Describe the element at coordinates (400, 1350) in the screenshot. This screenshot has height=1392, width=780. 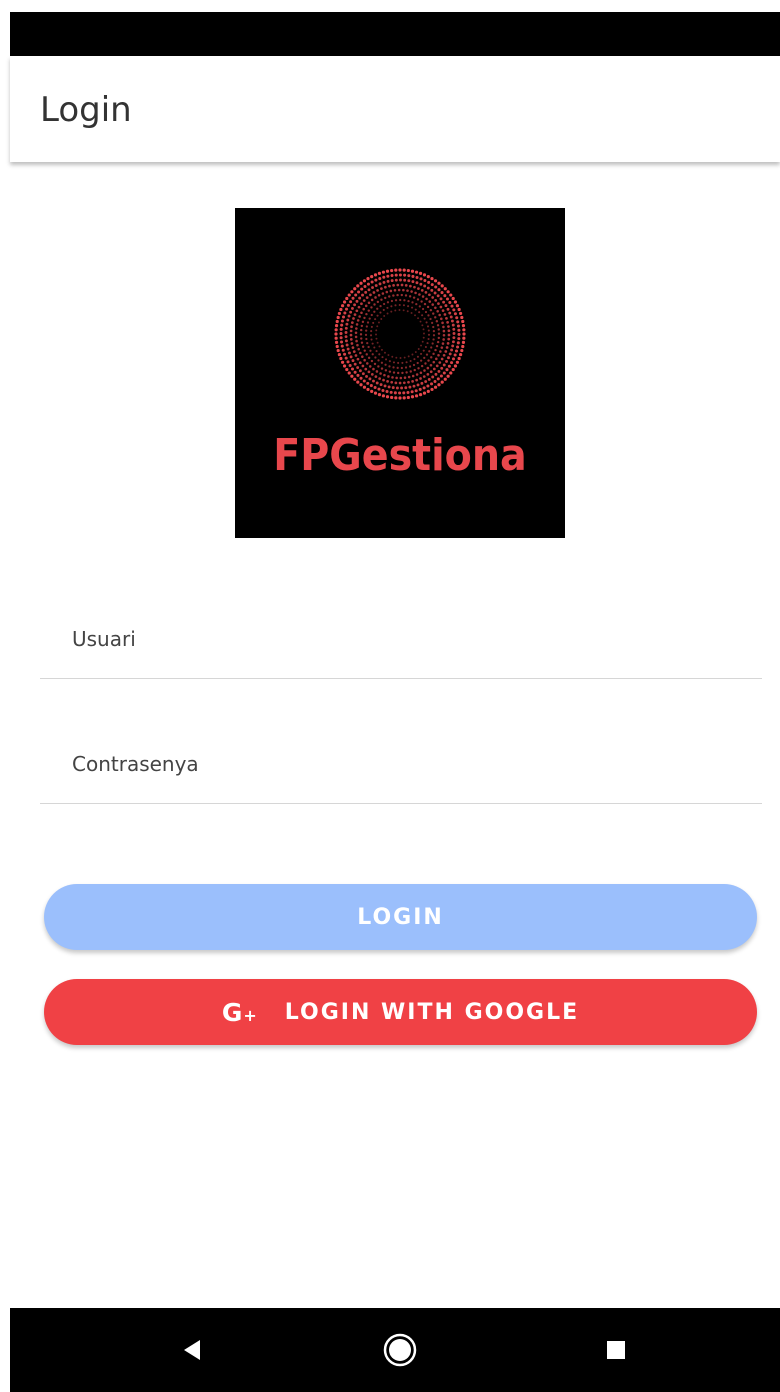
I see `home-circle-icon` at that location.